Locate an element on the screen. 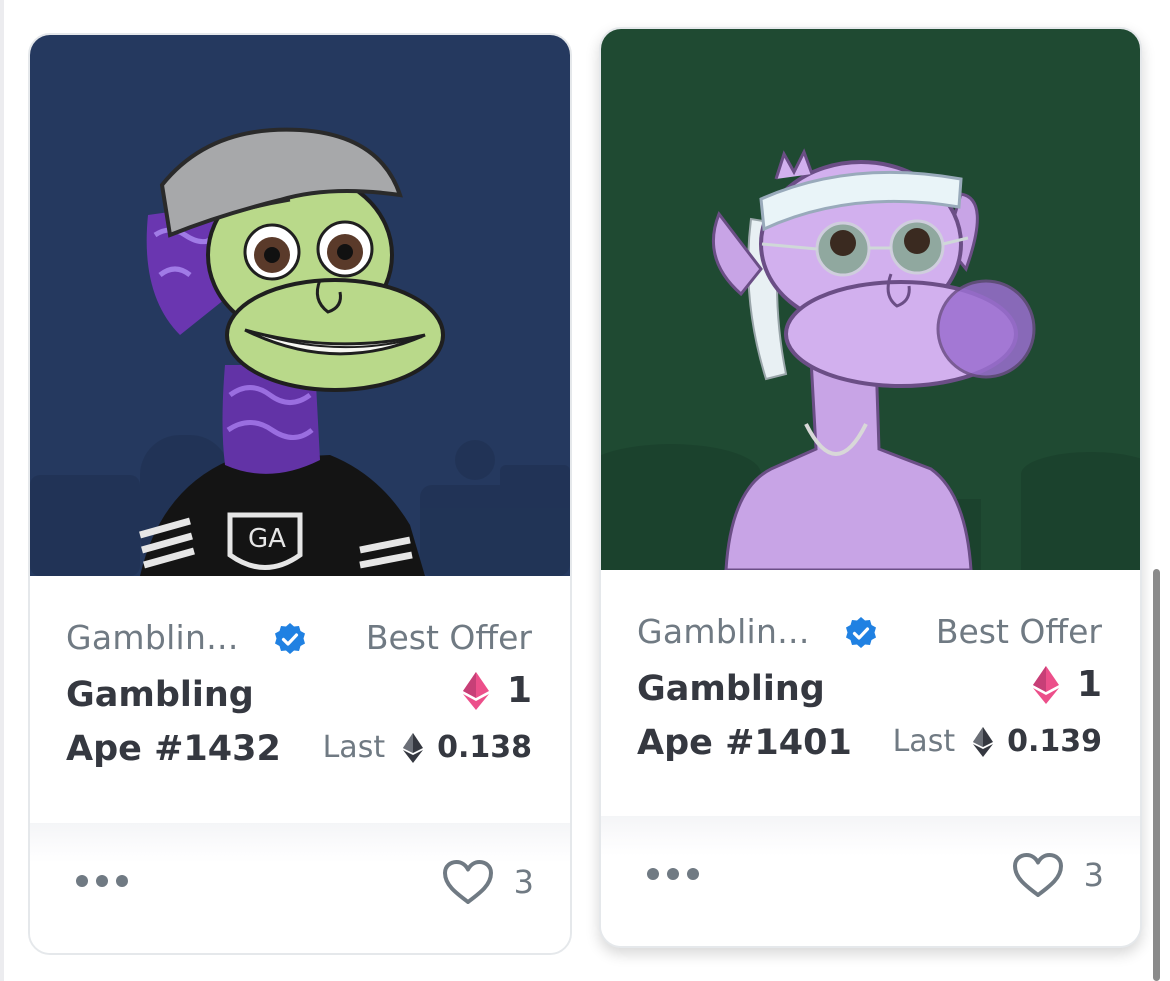 This screenshot has height=981, width=1170. svg-text: GA is located at coordinates (267, 539).